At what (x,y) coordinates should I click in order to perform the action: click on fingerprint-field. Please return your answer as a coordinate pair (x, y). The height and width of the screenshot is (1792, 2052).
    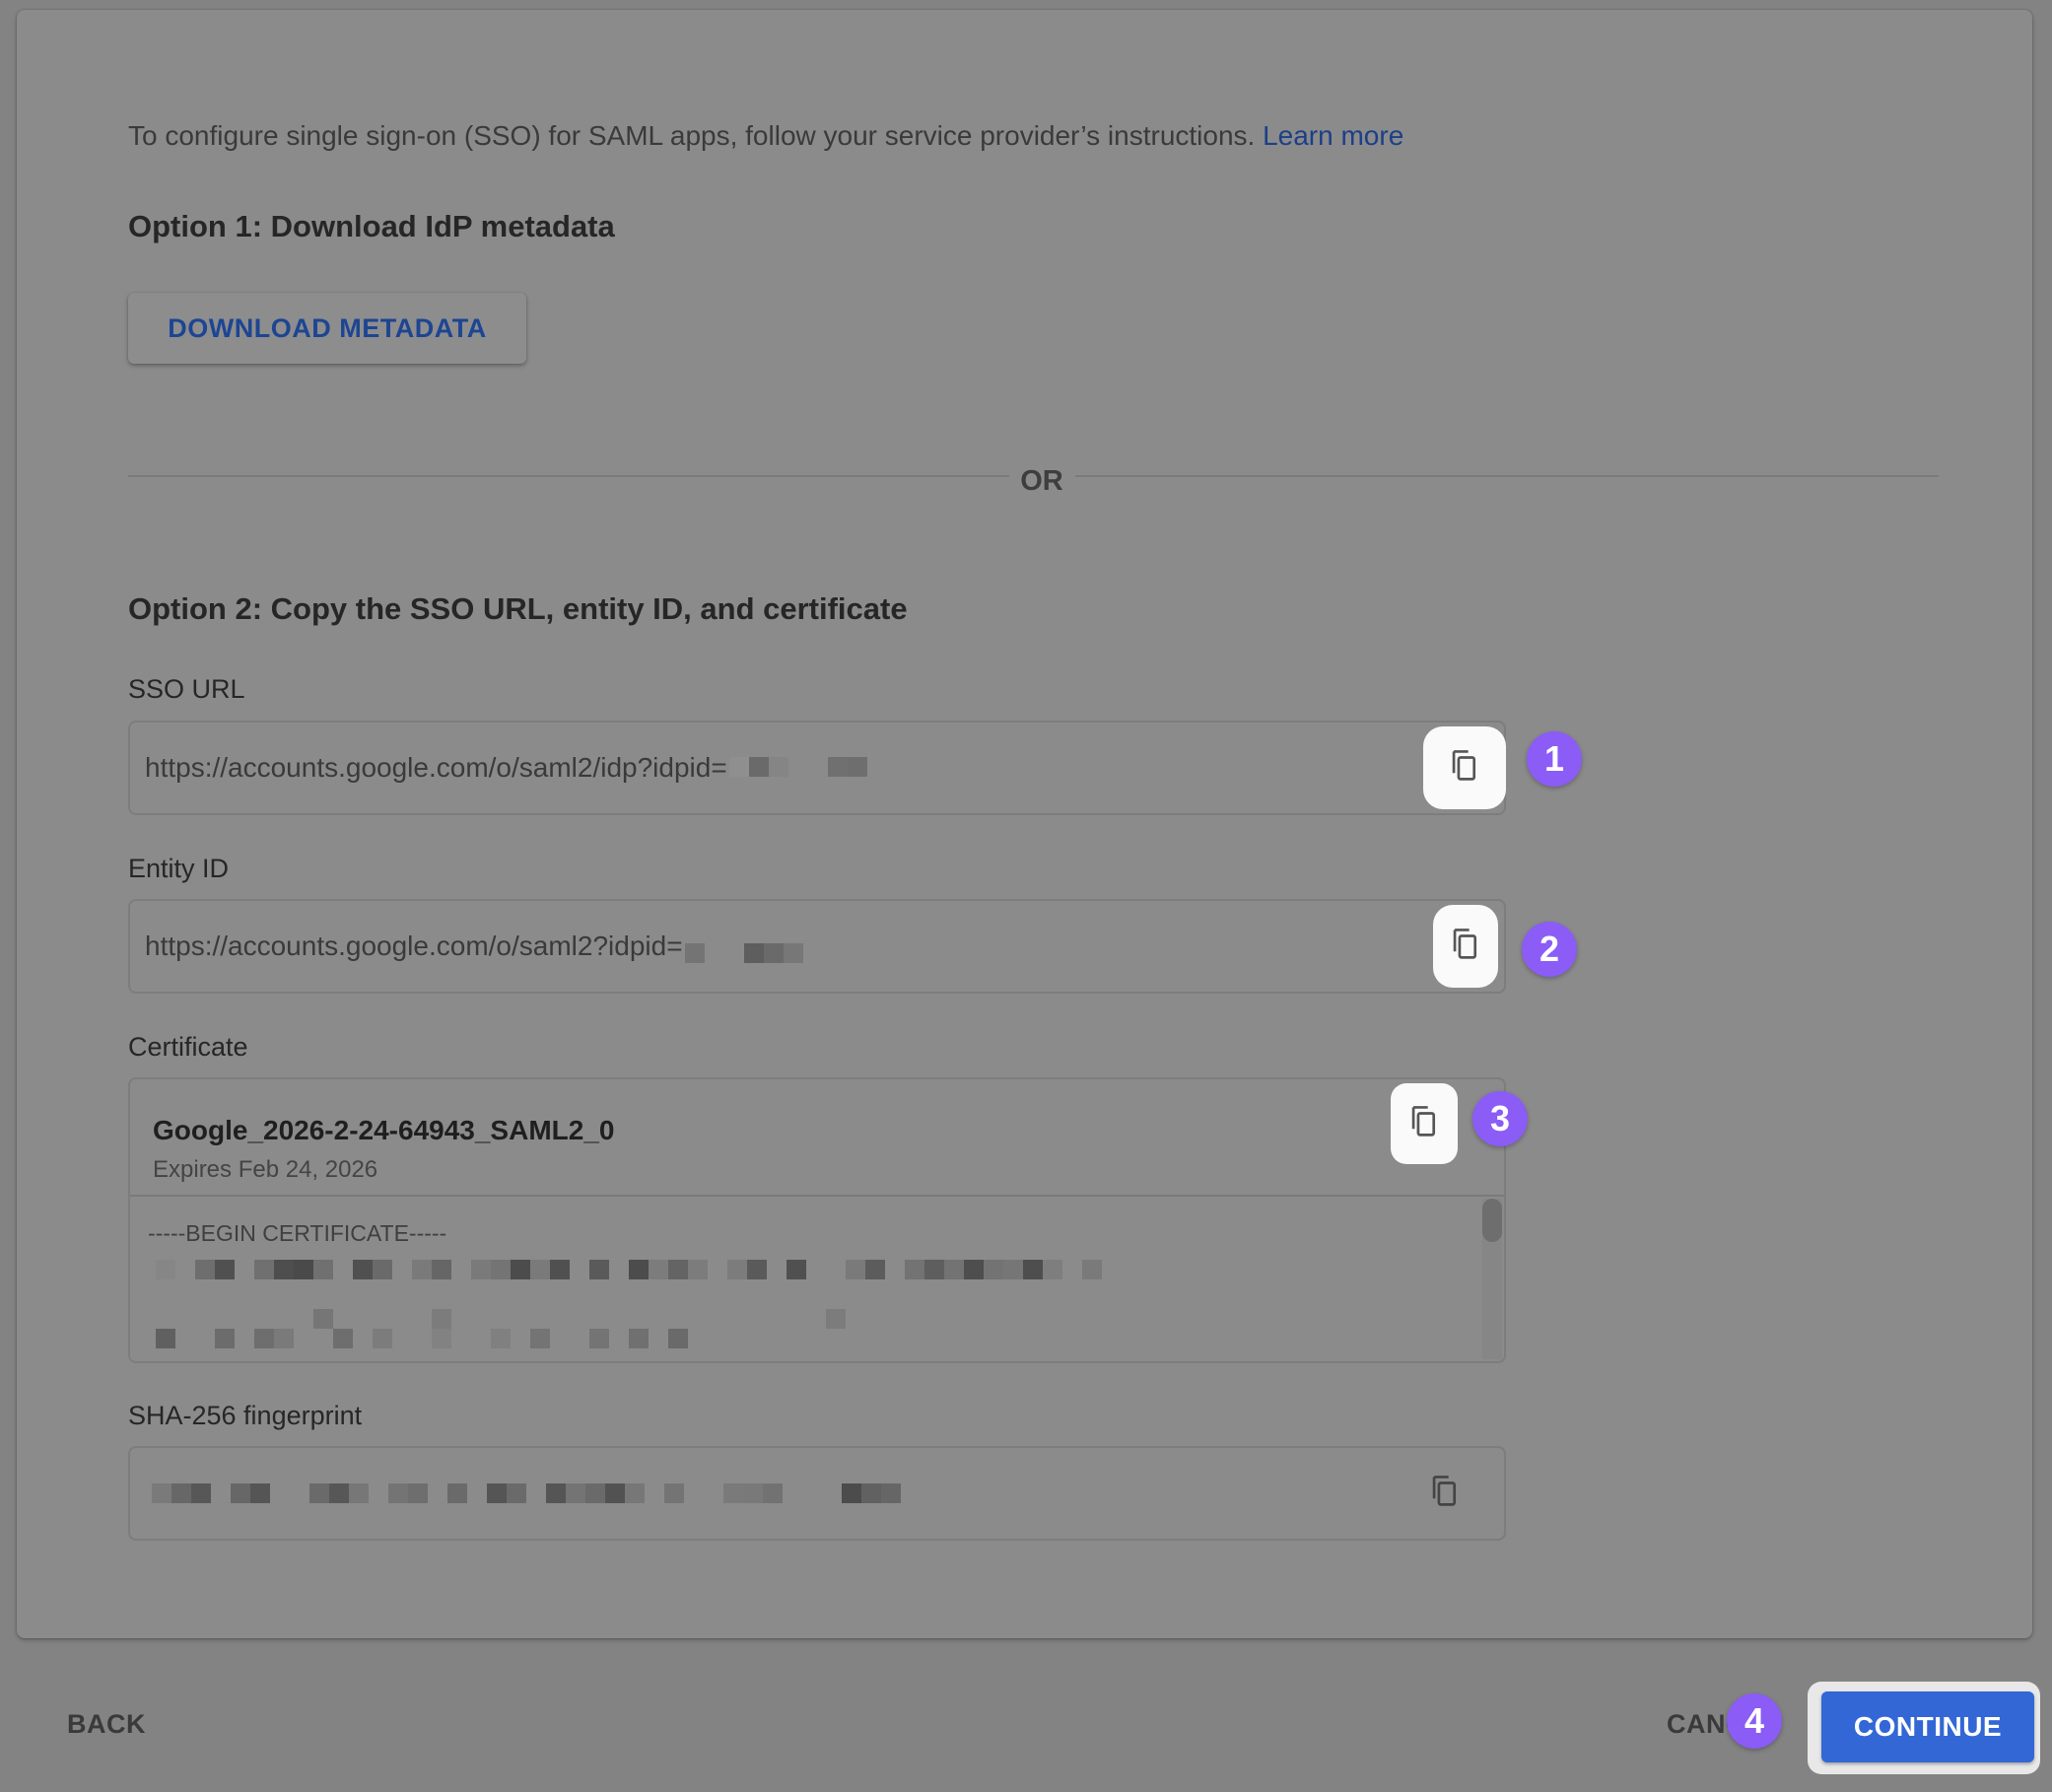
    Looking at the image, I should click on (817, 1493).